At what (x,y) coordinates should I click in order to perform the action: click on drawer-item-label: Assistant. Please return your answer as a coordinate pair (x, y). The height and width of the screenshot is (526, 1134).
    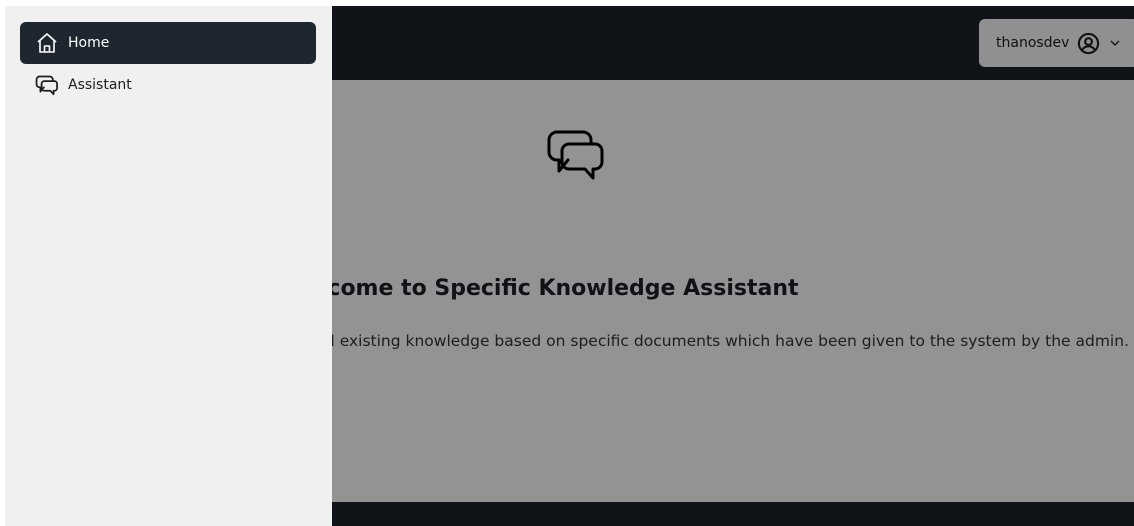
    Looking at the image, I should click on (100, 85).